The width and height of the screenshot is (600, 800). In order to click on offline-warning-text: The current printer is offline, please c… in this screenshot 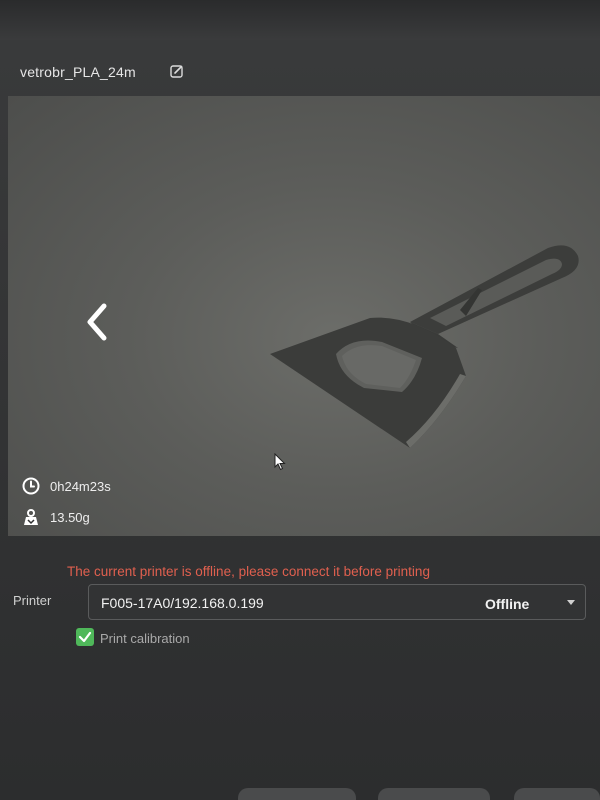, I will do `click(248, 571)`.